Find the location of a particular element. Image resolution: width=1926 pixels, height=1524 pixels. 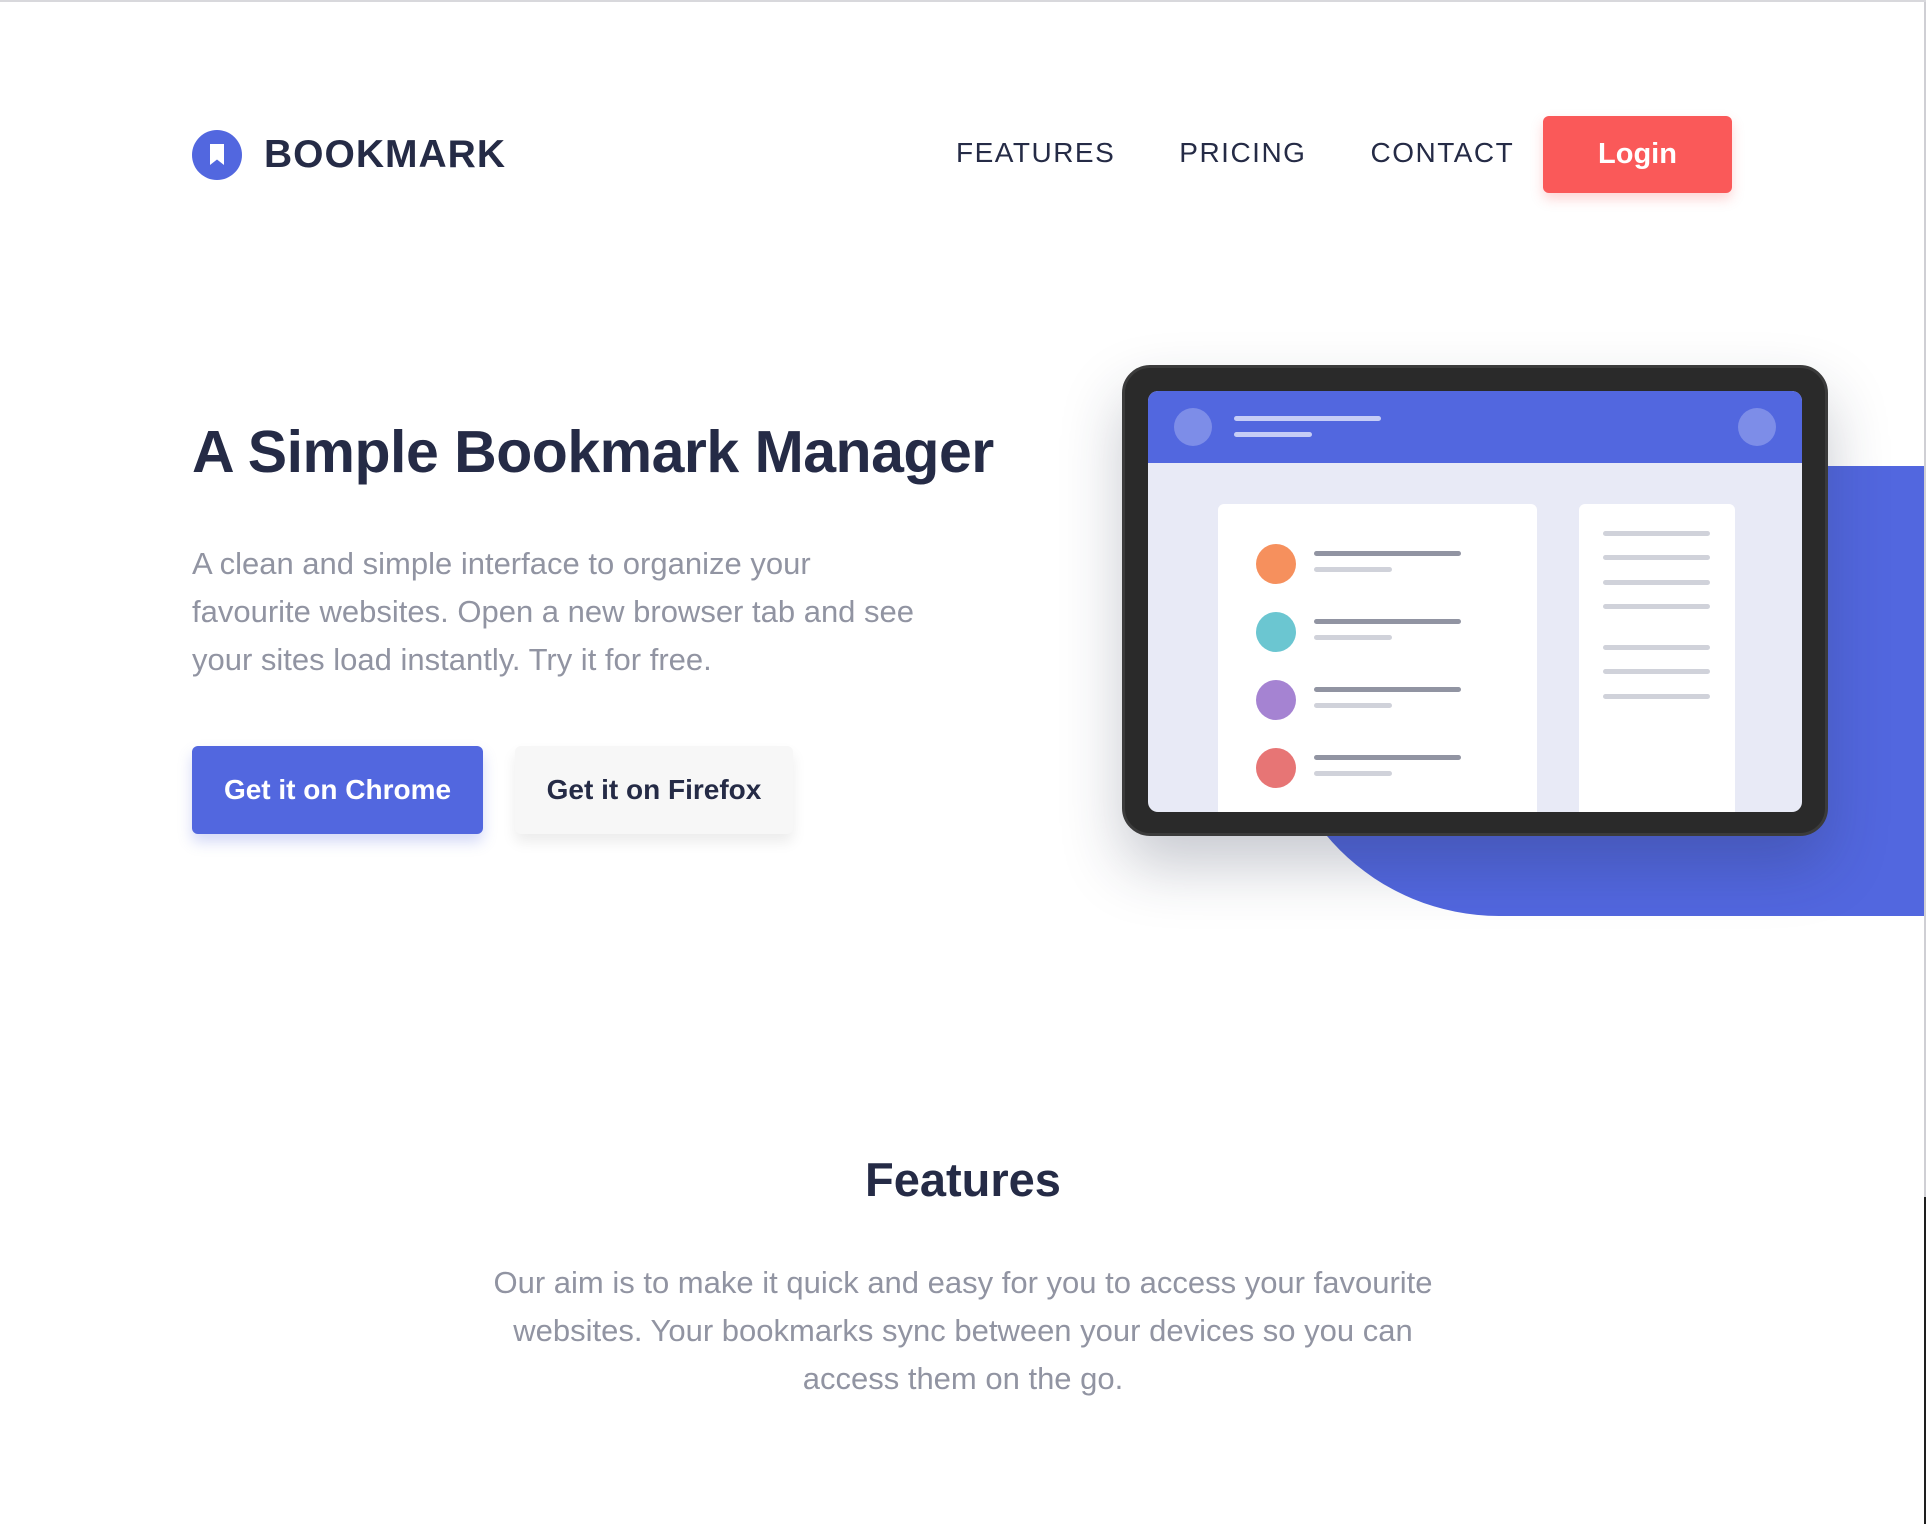

hero-title: A Simple Bookmark Manager is located at coordinates (593, 452).